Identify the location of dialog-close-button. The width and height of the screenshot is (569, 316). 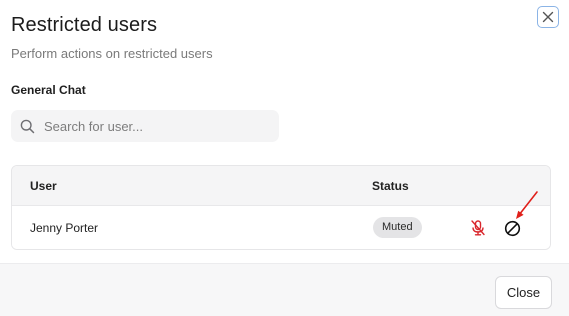
(548, 17).